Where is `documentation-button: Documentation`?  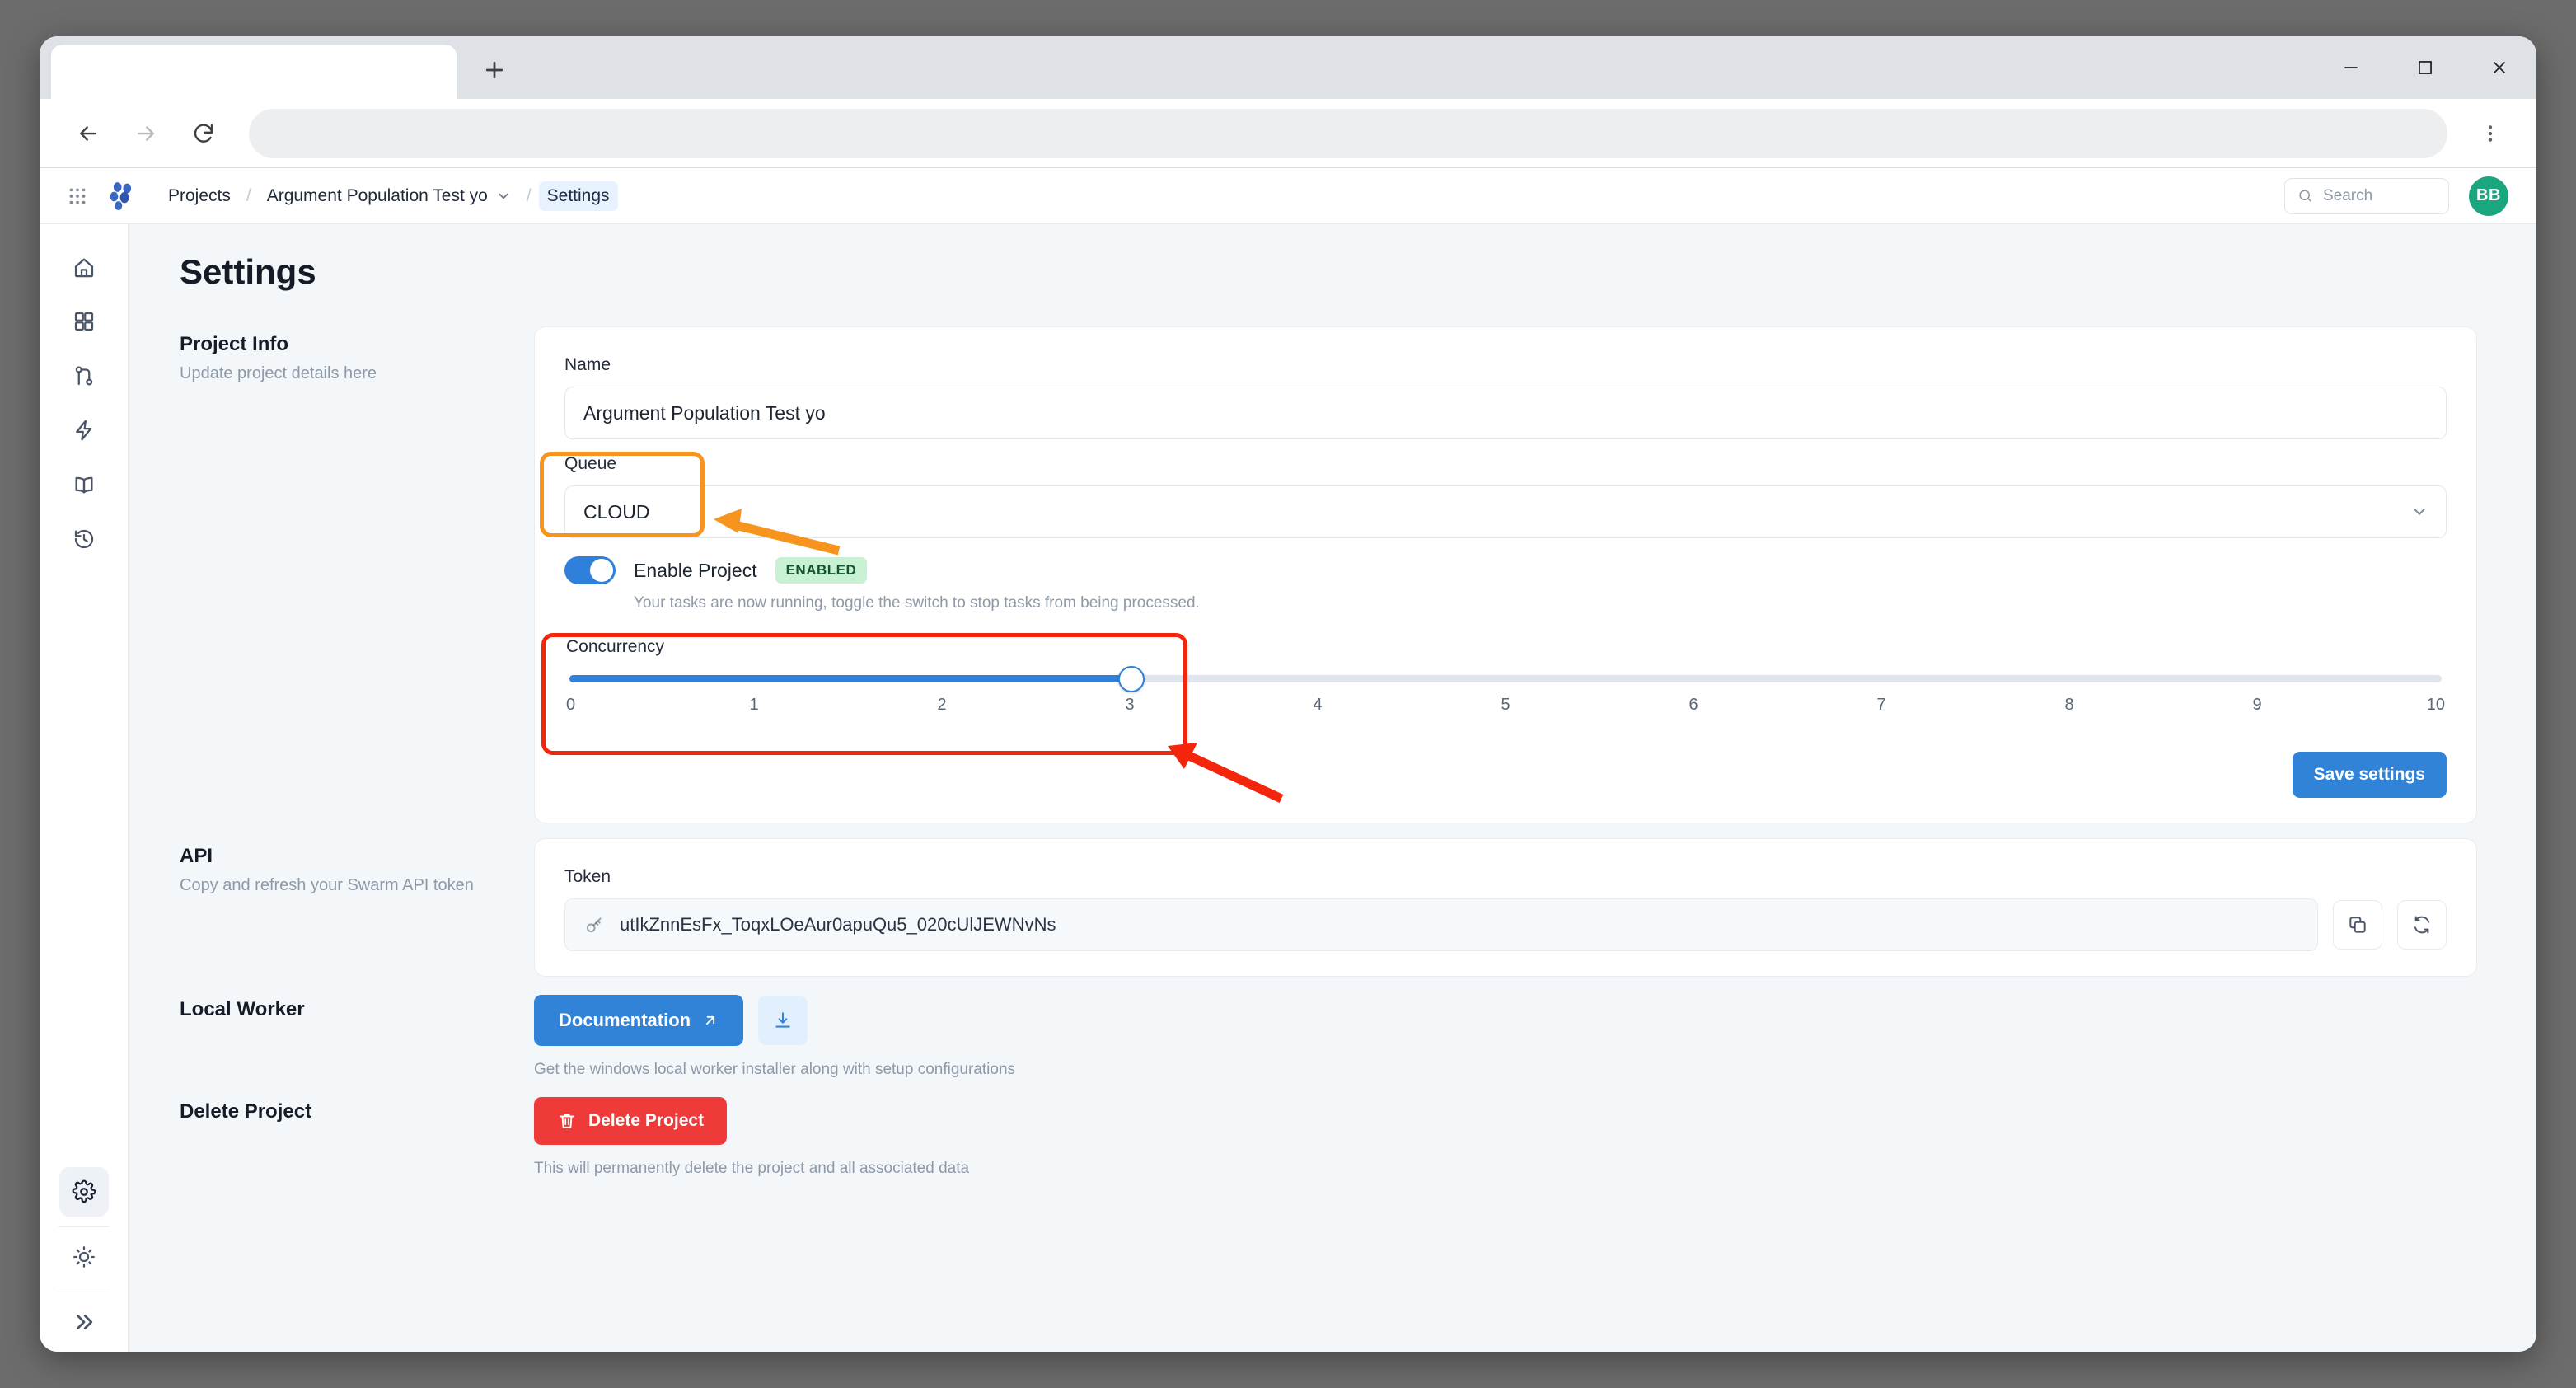 documentation-button: Documentation is located at coordinates (639, 1020).